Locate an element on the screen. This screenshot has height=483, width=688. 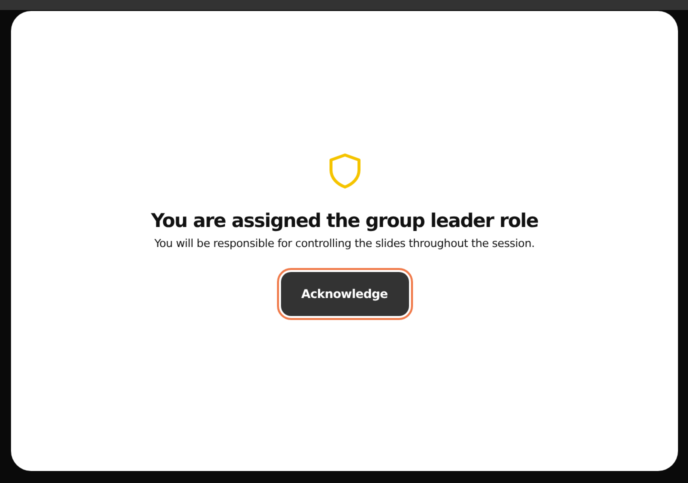
acknowledge-button: Acknowledge is located at coordinates (344, 294).